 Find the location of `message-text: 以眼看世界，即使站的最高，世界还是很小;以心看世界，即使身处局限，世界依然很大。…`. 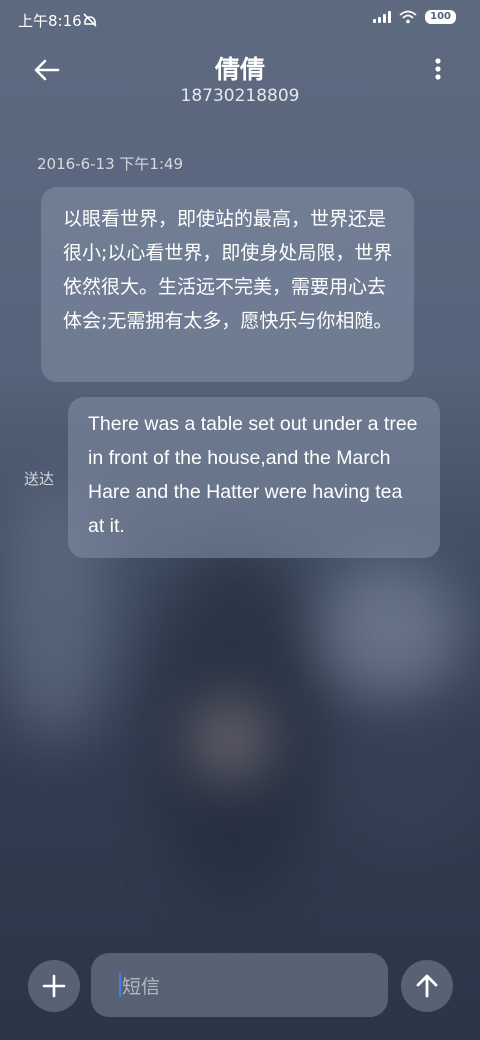

message-text: 以眼看世界，即使站的最高，世界还是很小;以心看世界，即使身处局限，世界依然很大。… is located at coordinates (228, 270).